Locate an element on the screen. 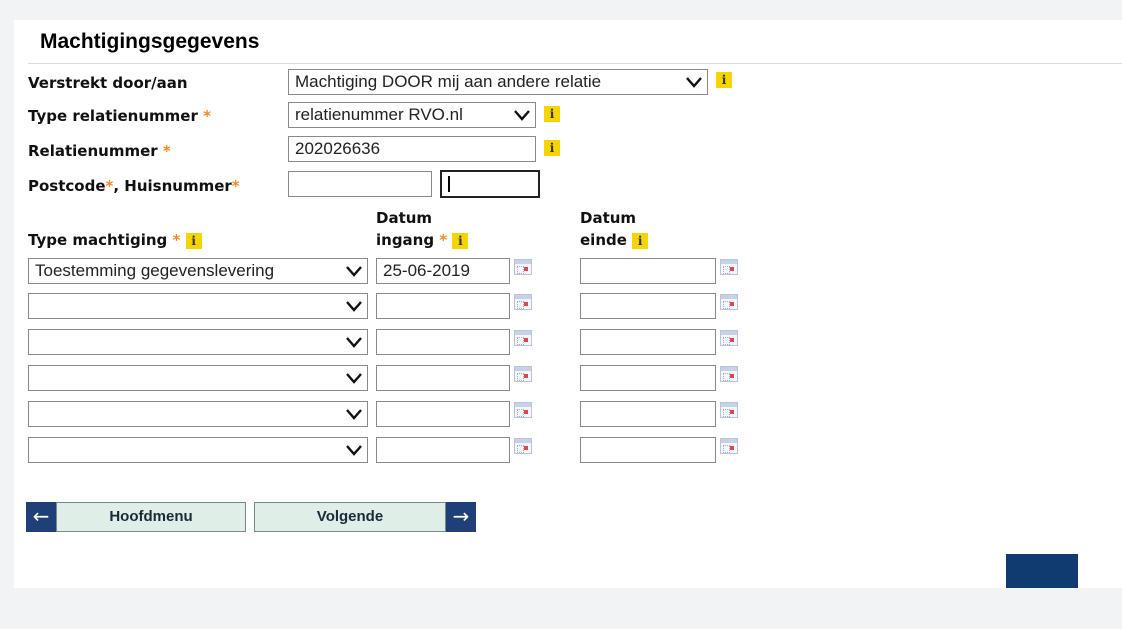 The image size is (1122, 629). volgende-button: Volgende is located at coordinates (350, 517).